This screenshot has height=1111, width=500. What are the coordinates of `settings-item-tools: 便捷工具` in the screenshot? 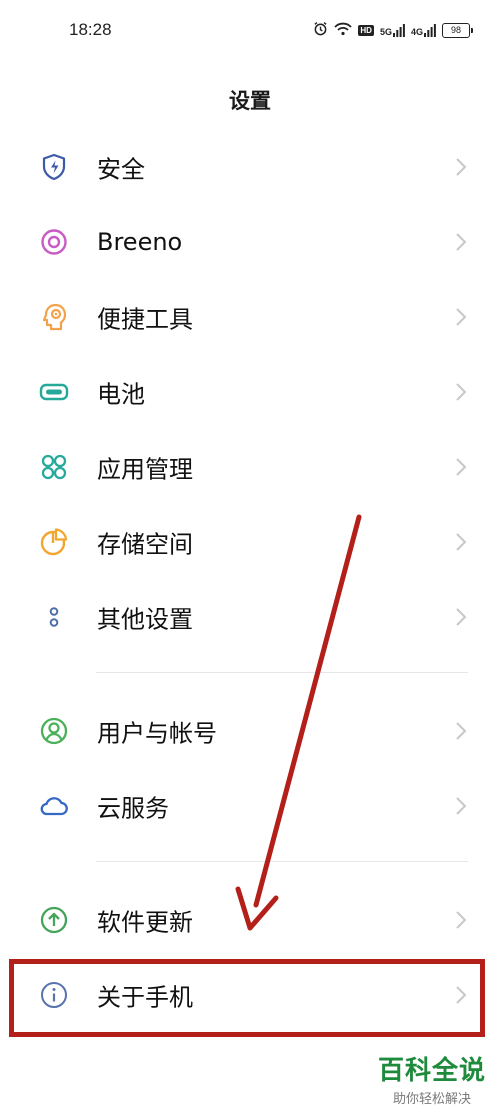 It's located at (250, 316).